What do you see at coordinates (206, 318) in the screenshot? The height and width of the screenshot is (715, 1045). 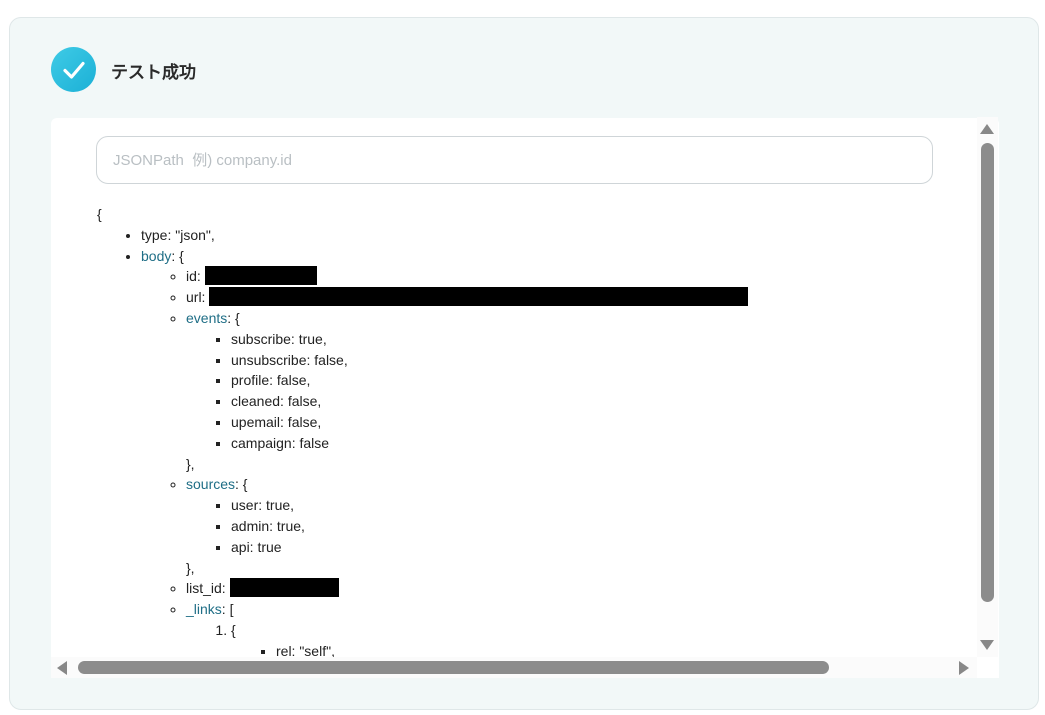 I see `events-key: events` at bounding box center [206, 318].